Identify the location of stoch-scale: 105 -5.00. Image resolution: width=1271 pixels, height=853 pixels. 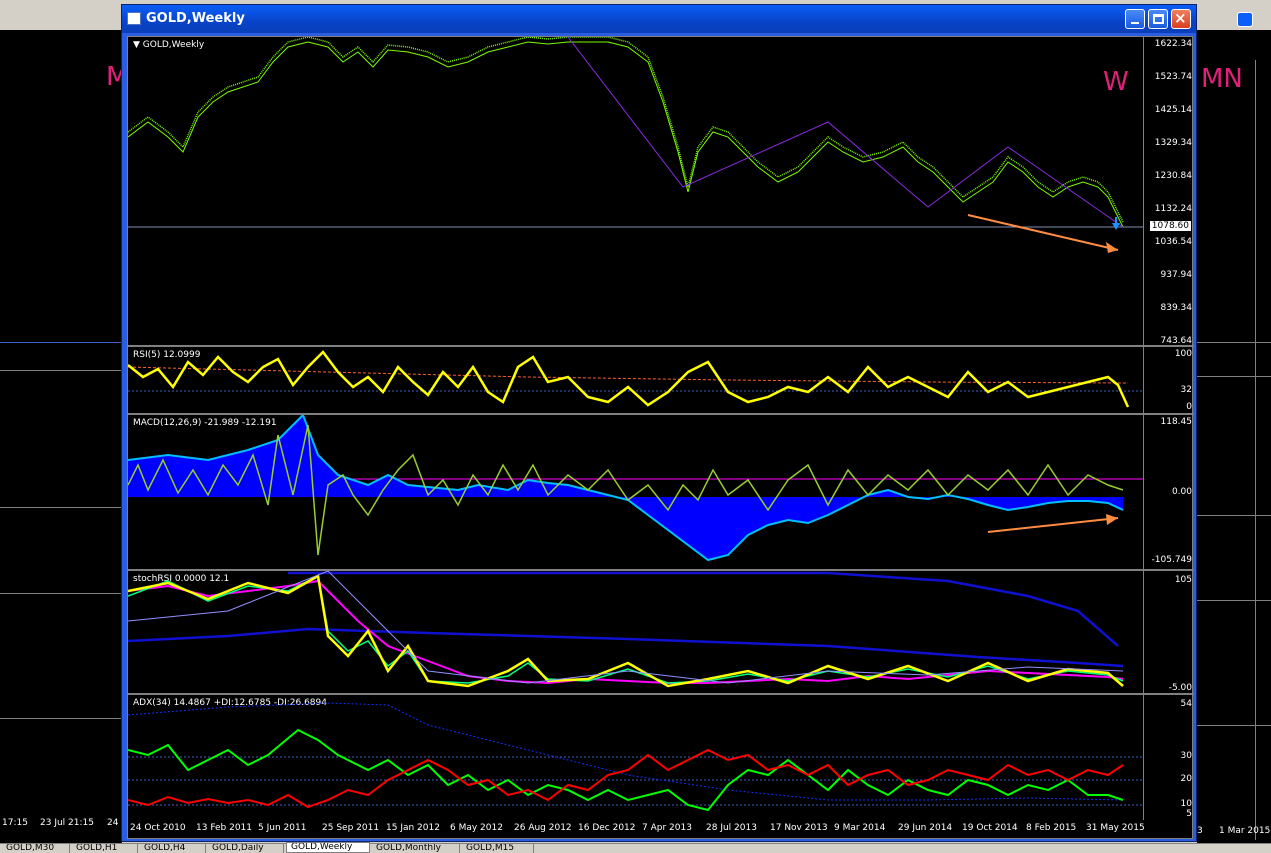
(1180, 634).